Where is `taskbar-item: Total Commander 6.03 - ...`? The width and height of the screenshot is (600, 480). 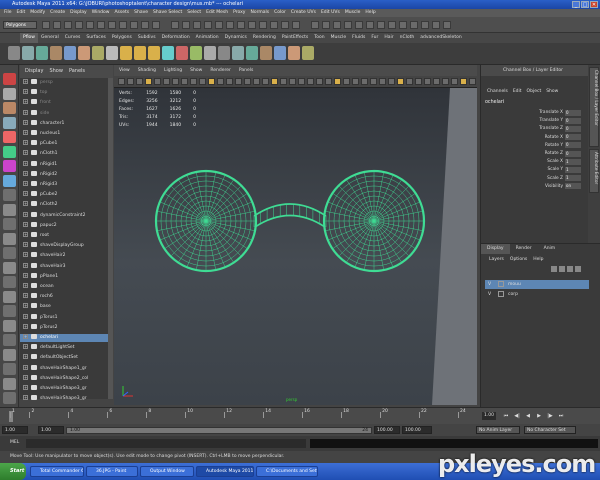 taskbar-item: Total Commander 6.03 - ... is located at coordinates (57, 471).